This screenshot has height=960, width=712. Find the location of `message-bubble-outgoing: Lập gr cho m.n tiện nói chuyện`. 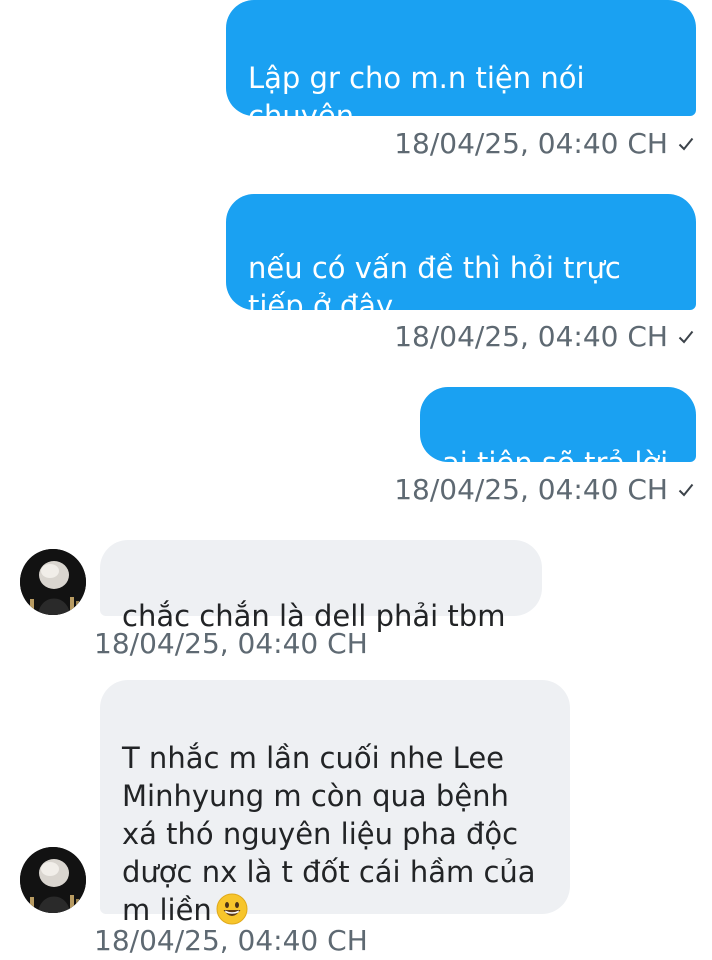

message-bubble-outgoing: Lập gr cho m.n tiện nói chuyện is located at coordinates (461, 66).